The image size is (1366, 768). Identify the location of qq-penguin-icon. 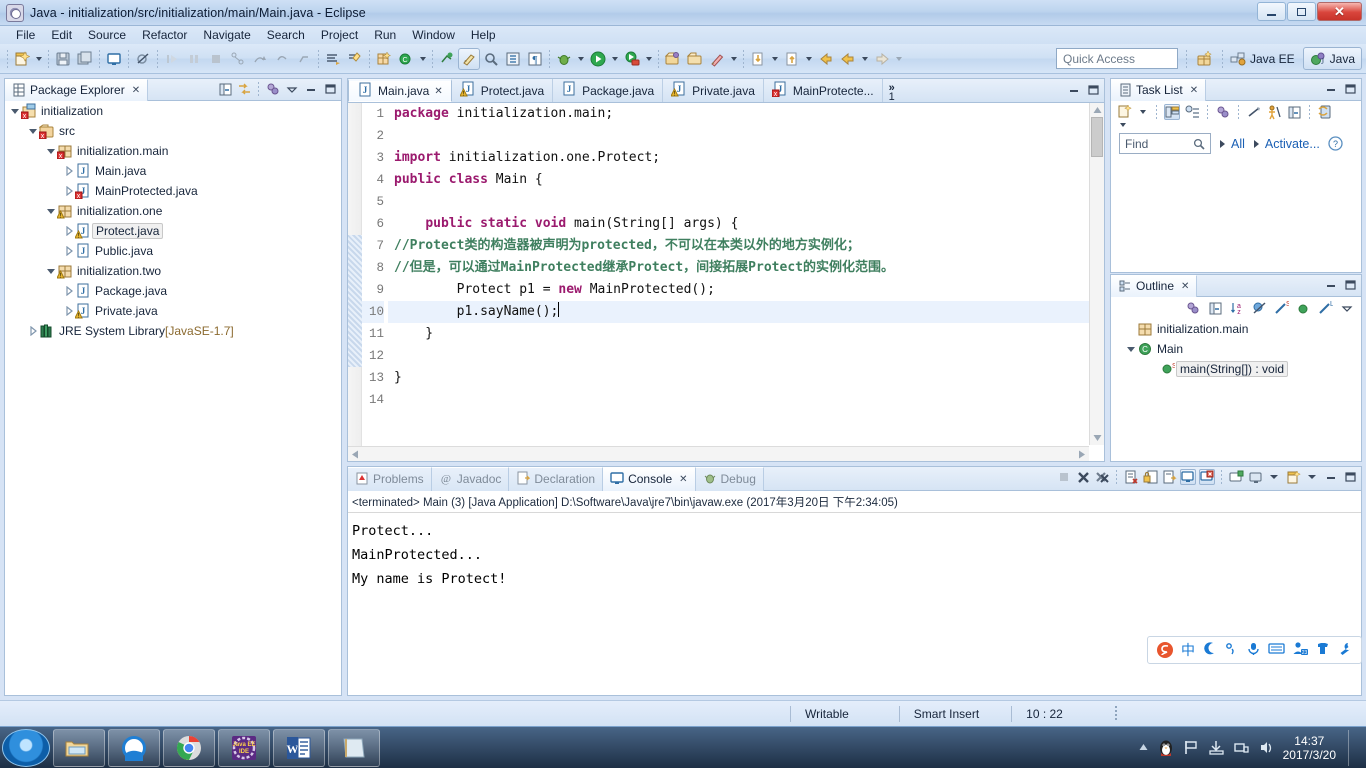
(1166, 748).